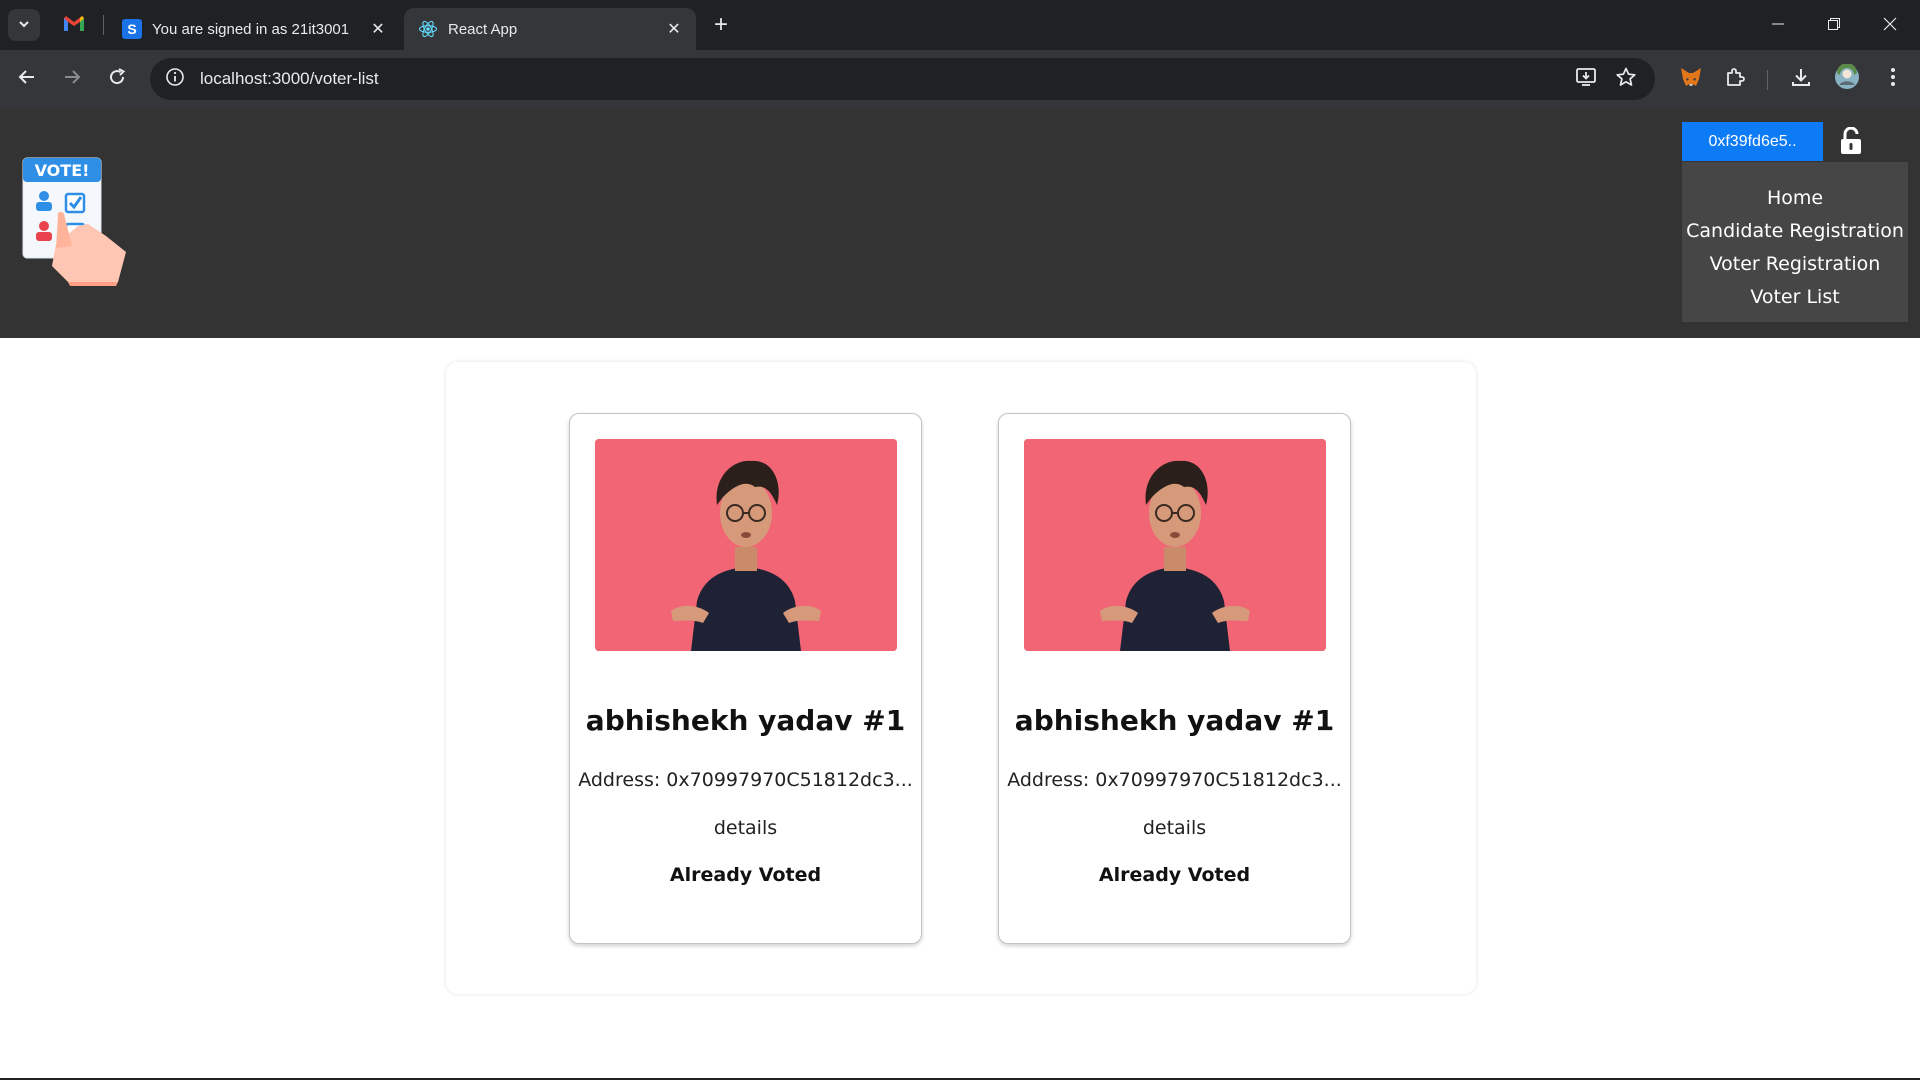 The image size is (1920, 1080). I want to click on info-icon, so click(175, 79).